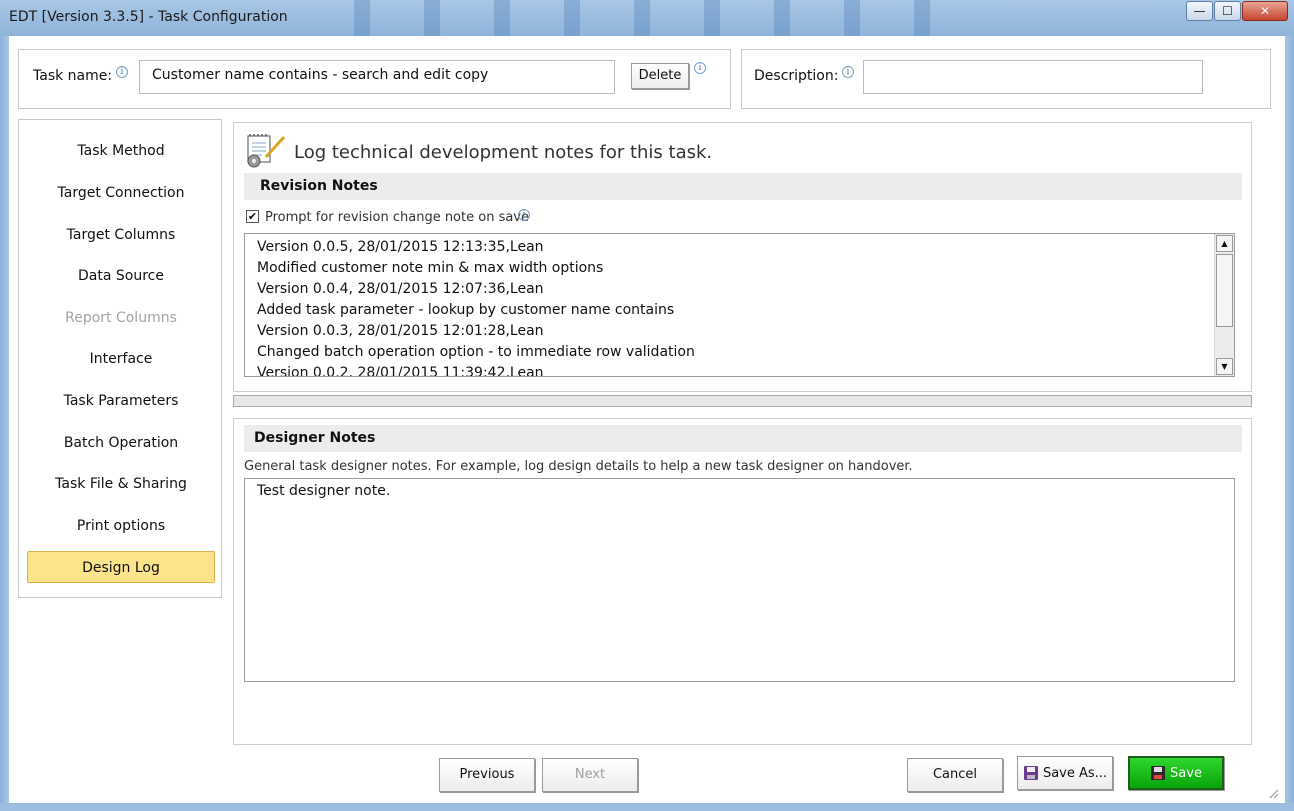 The height and width of the screenshot is (811, 1294). What do you see at coordinates (121, 235) in the screenshot?
I see `sidebar-item-target-columns: Target Columns` at bounding box center [121, 235].